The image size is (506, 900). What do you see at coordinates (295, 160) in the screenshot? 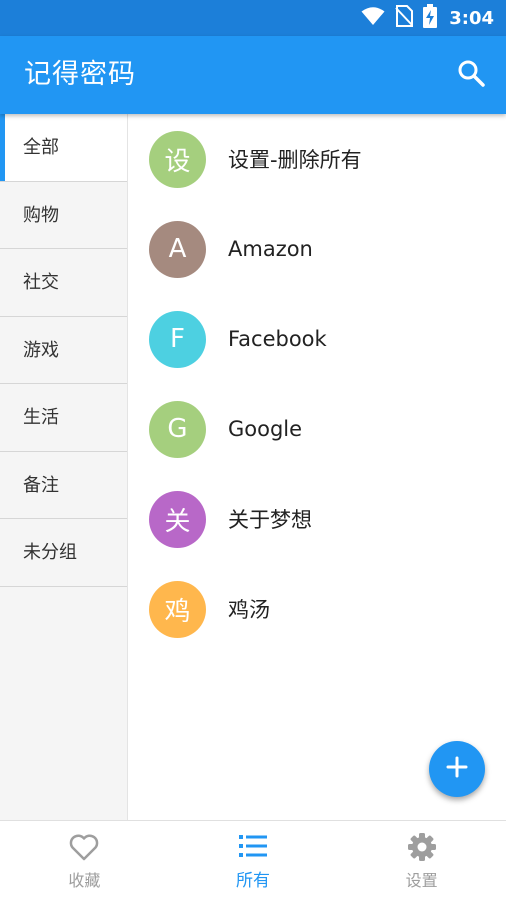
I see `list-item-label: 设置-删除所有` at bounding box center [295, 160].